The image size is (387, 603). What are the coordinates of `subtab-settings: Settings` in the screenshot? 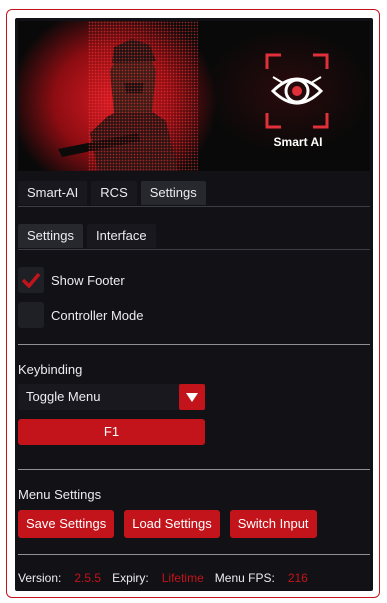 It's located at (50, 236).